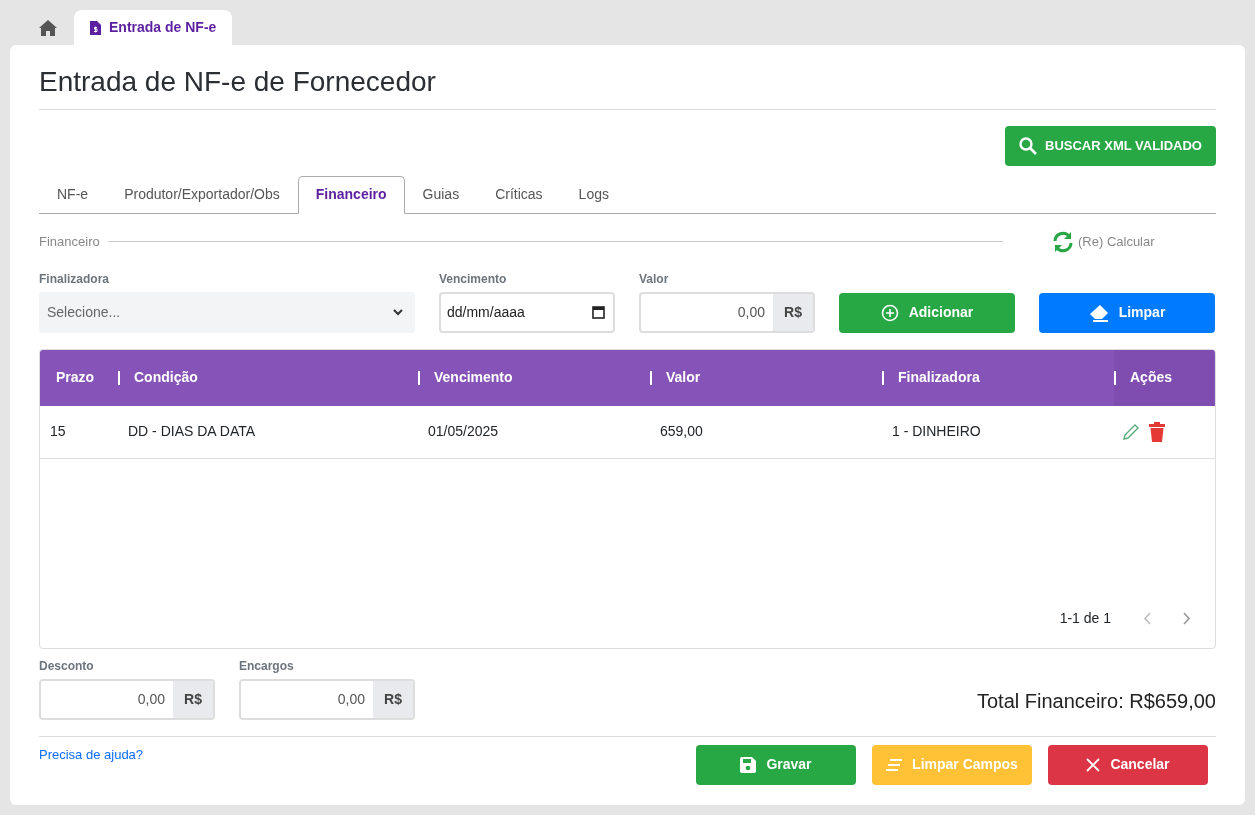 The image size is (1255, 815). Describe the element at coordinates (527, 312) in the screenshot. I see `date-field: dd/mm/aaaa` at that location.